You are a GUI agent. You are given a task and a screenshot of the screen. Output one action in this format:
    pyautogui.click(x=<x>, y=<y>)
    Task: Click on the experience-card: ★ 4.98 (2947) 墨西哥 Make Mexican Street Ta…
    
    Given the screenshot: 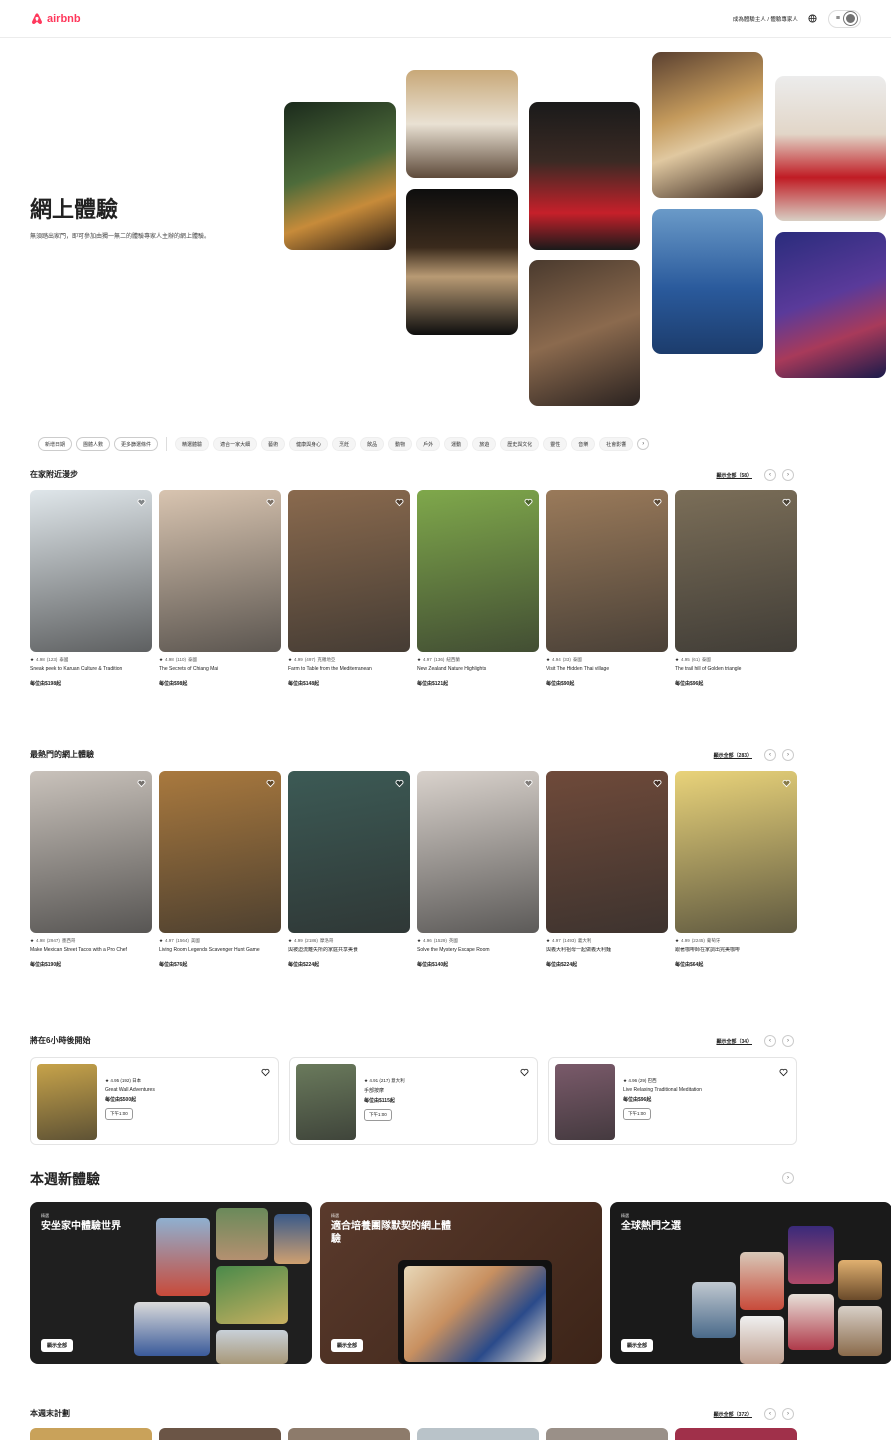 What is the action you would take?
    pyautogui.click(x=91, y=869)
    